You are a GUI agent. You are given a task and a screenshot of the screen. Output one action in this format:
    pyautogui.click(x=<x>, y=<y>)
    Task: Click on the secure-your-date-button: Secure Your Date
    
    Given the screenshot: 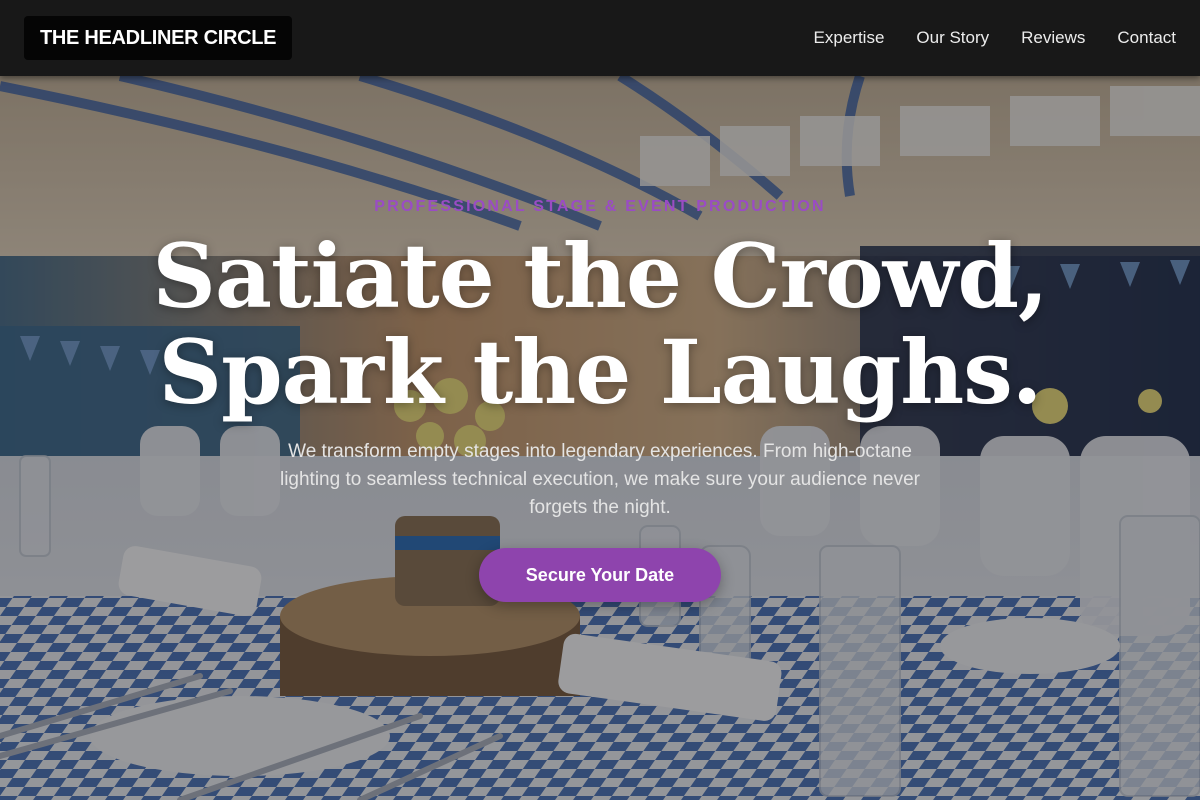 What is the action you would take?
    pyautogui.click(x=600, y=575)
    